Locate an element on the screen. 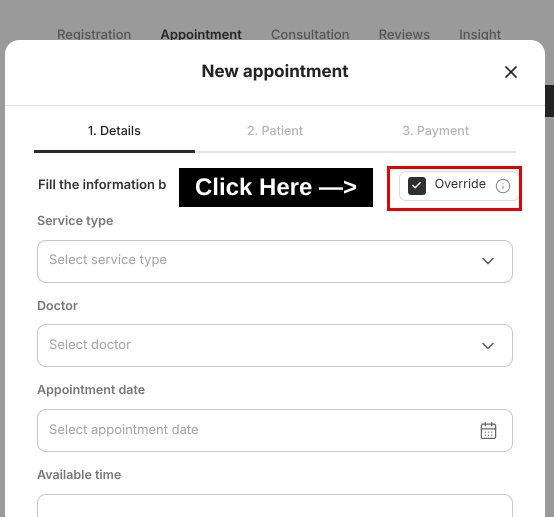  override-label: Override is located at coordinates (460, 185).